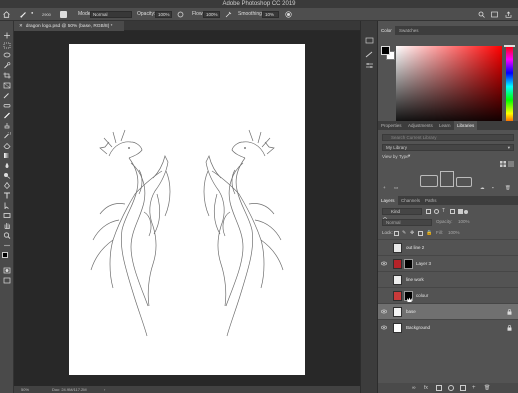  I want to click on new-layer-icon: +, so click(475, 388).